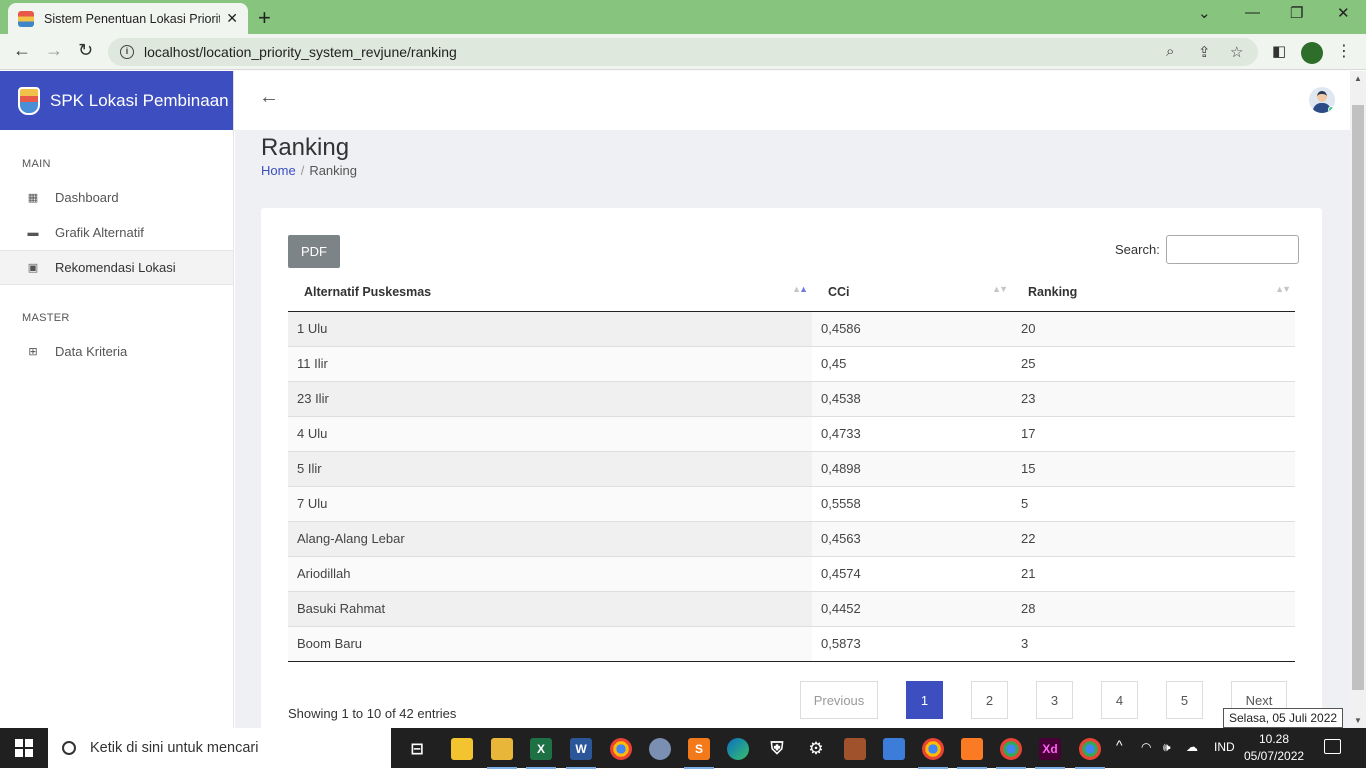 This screenshot has width=1366, height=769. Describe the element at coordinates (1090, 753) in the screenshot. I see `chrome-active-icon` at that location.